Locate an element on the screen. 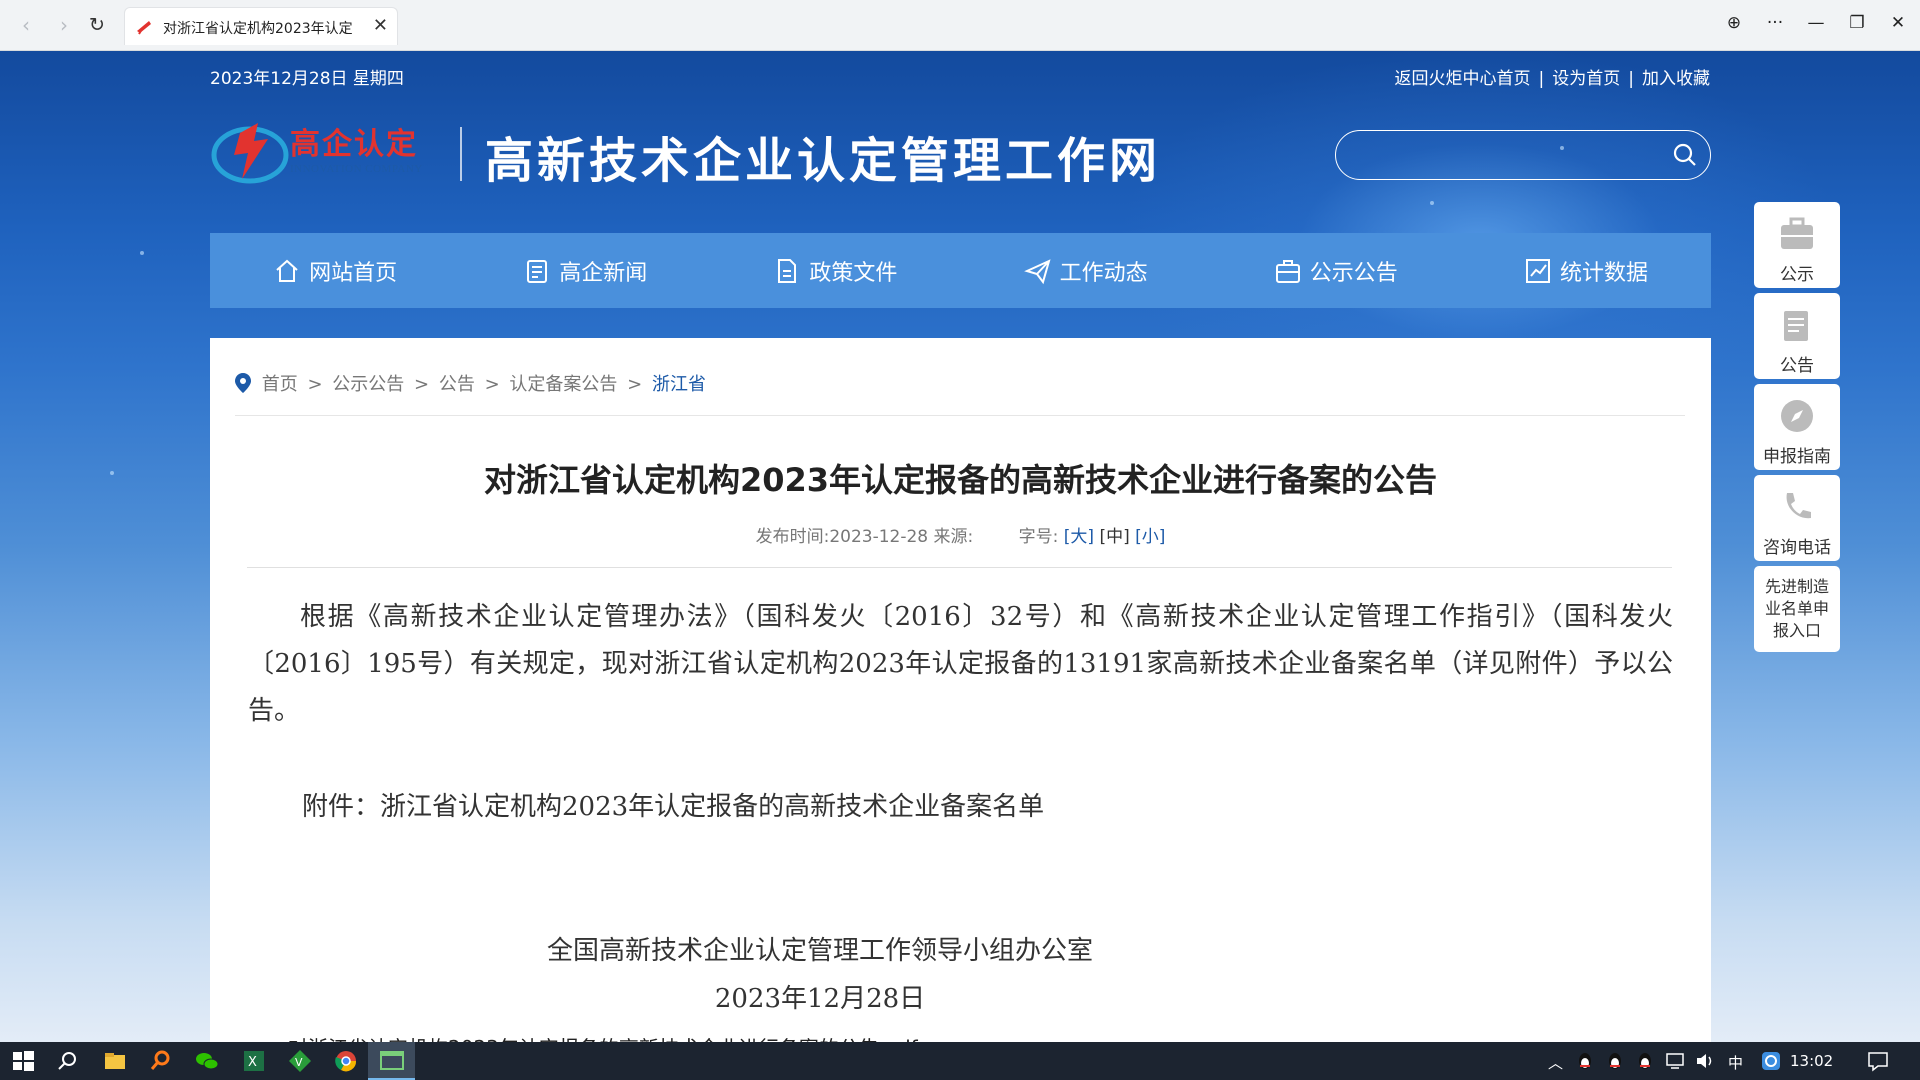 This screenshot has width=1920, height=1080. article-meta: 发布时间:2023-12-28 来源: 字号: [大] [中] [小] is located at coordinates (960, 537).